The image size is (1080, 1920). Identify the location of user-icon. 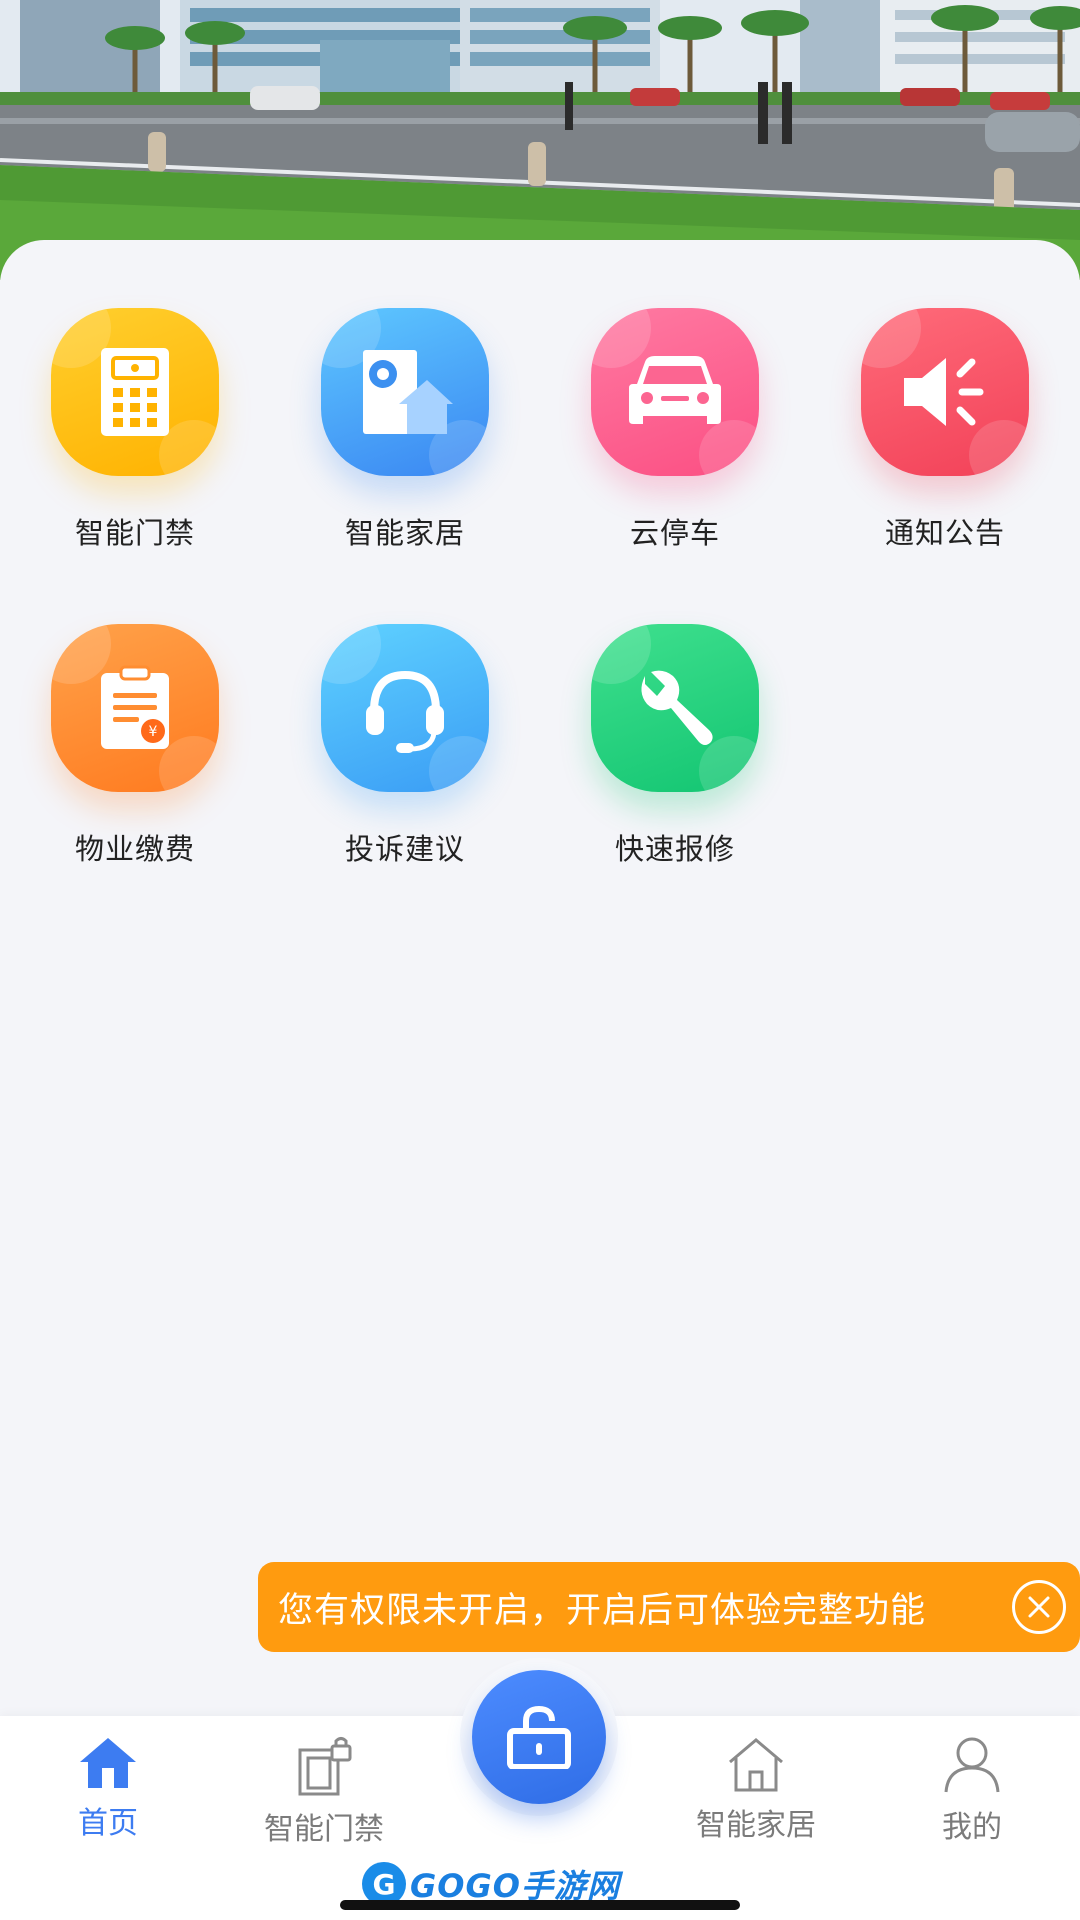
(972, 1765).